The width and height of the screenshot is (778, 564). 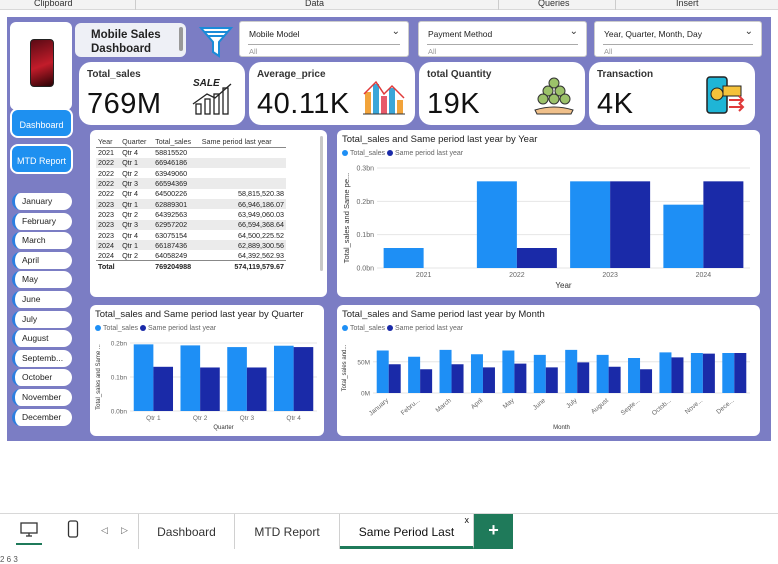 I want to click on kpi-value: 769M, so click(x=124, y=104).